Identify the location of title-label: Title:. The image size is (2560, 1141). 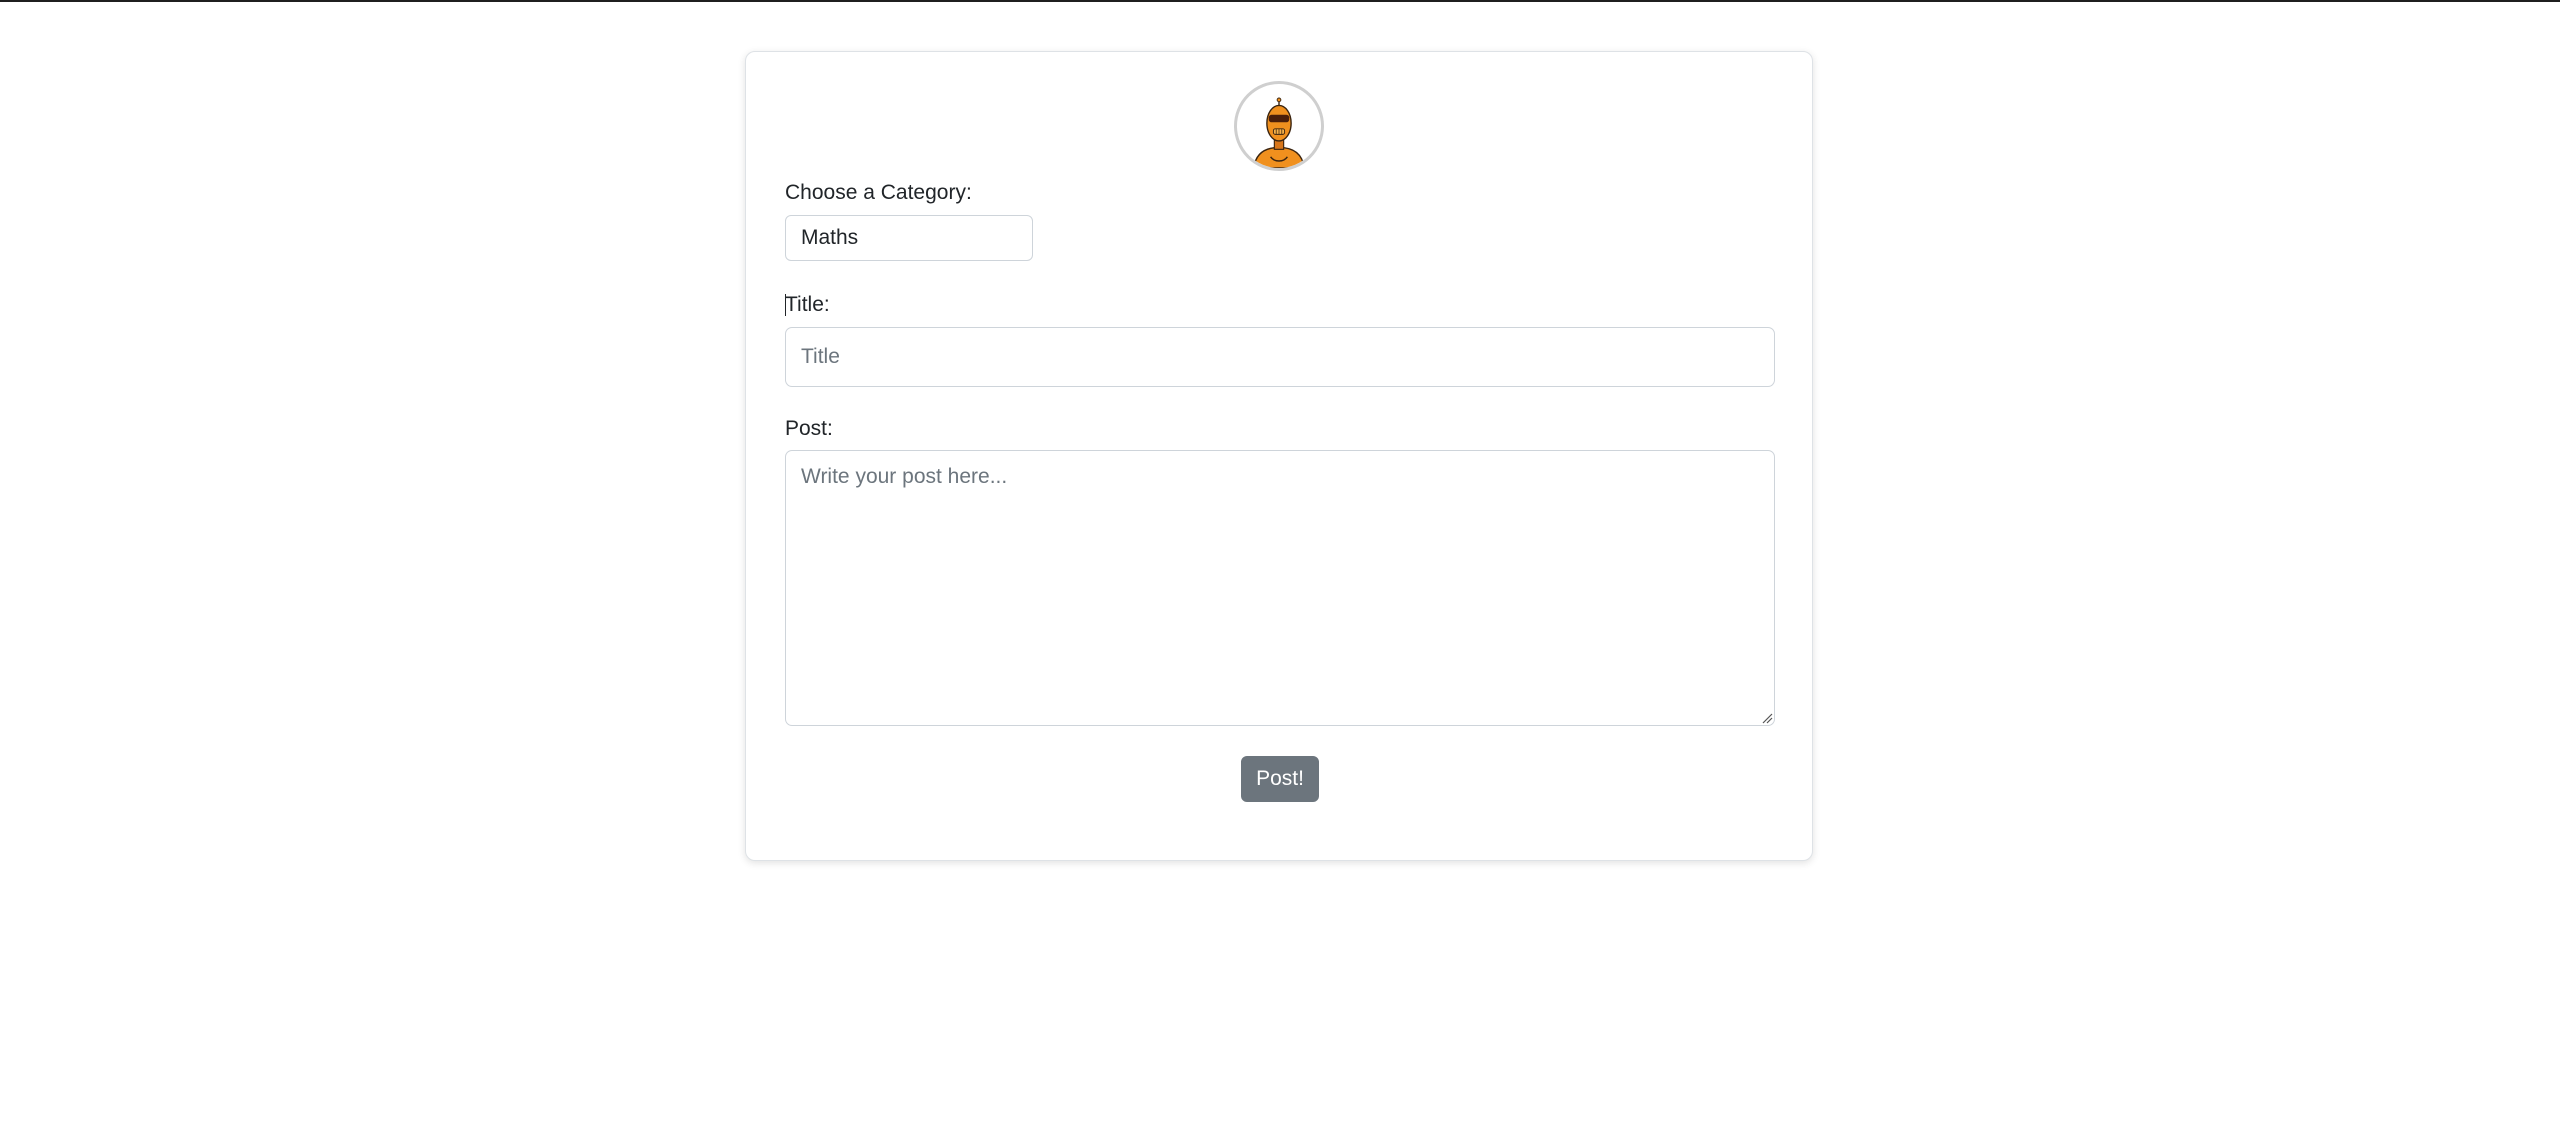
(807, 304).